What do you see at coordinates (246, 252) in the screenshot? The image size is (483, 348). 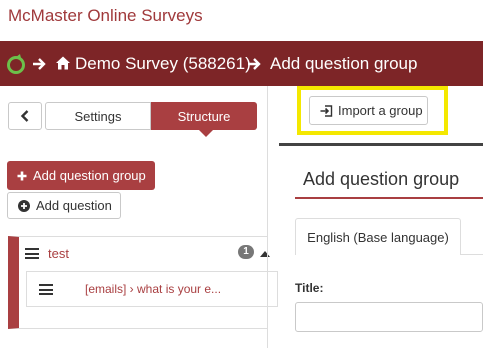 I see `question-count-badge: 1` at bounding box center [246, 252].